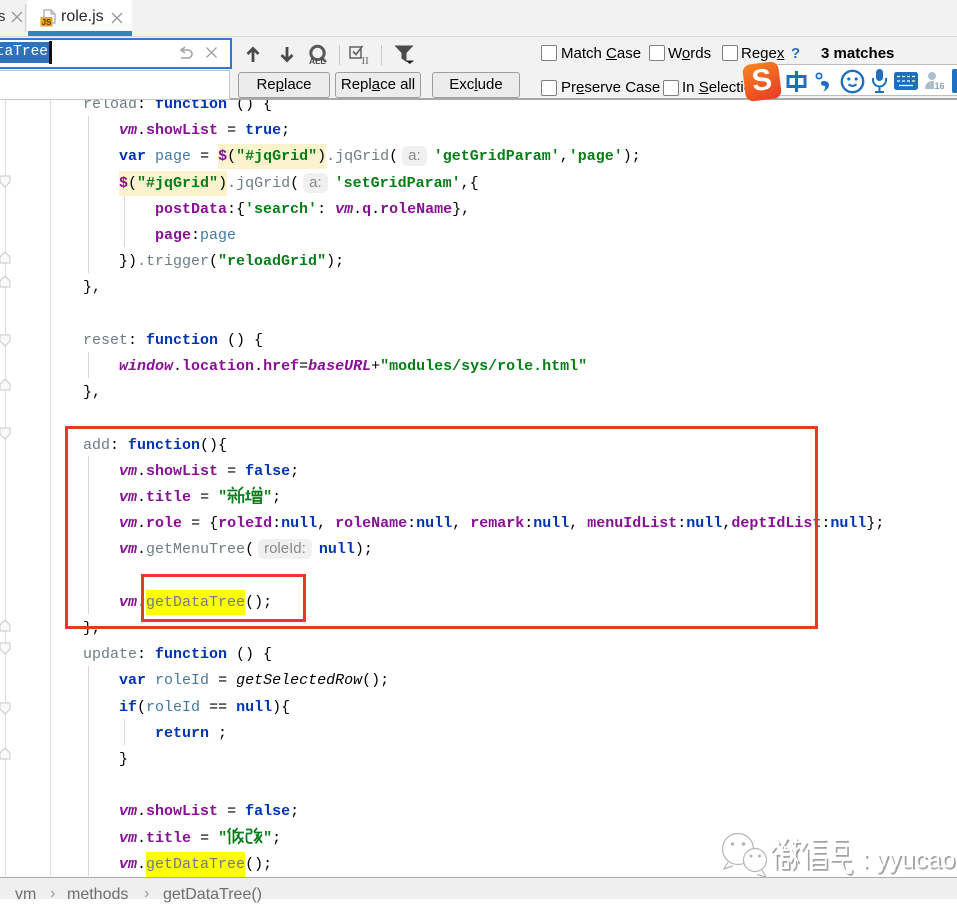 This screenshot has width=957, height=904. I want to click on svg-text: II, so click(366, 60).